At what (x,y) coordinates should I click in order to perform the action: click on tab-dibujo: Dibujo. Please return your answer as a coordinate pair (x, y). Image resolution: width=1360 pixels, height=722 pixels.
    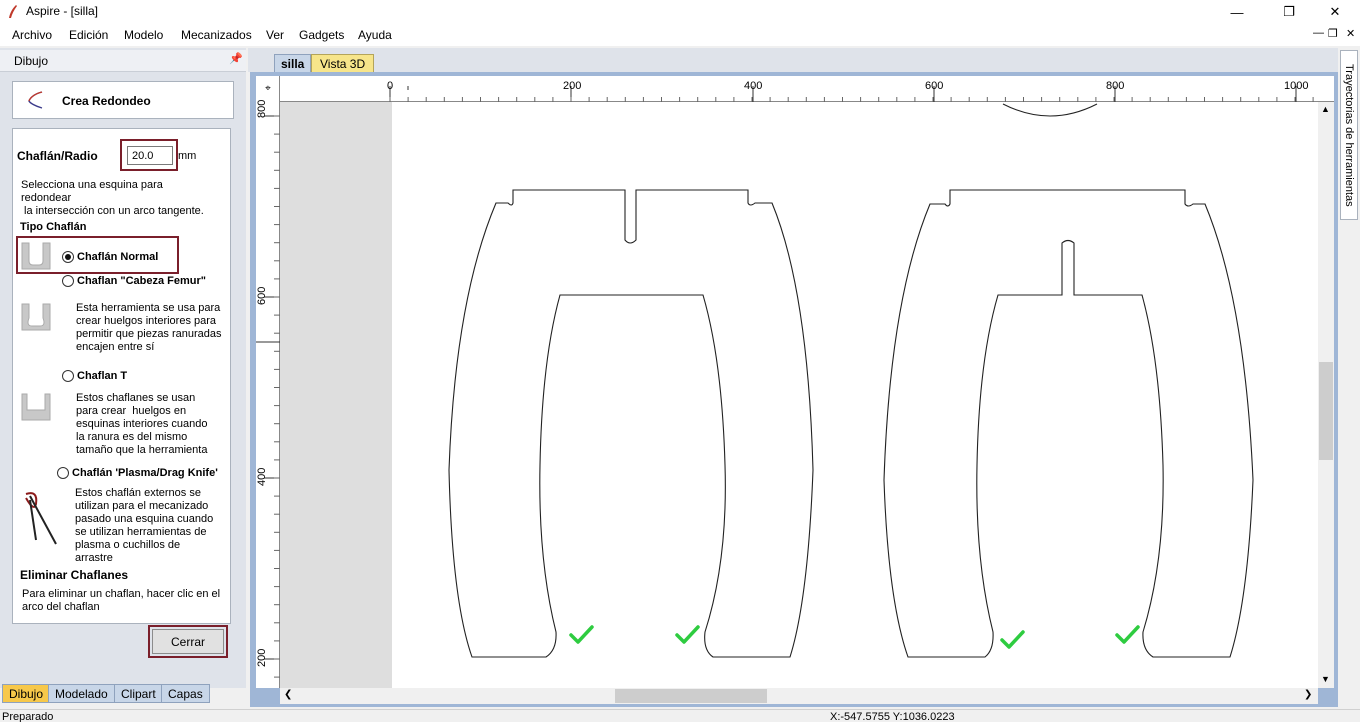
    Looking at the image, I should click on (26, 693).